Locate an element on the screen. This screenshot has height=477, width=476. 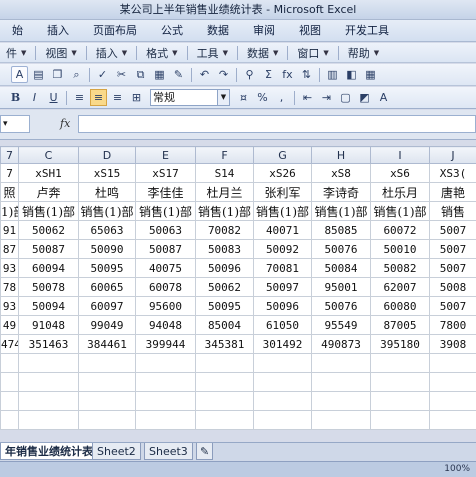
cell: 50084 is located at coordinates (341, 268).